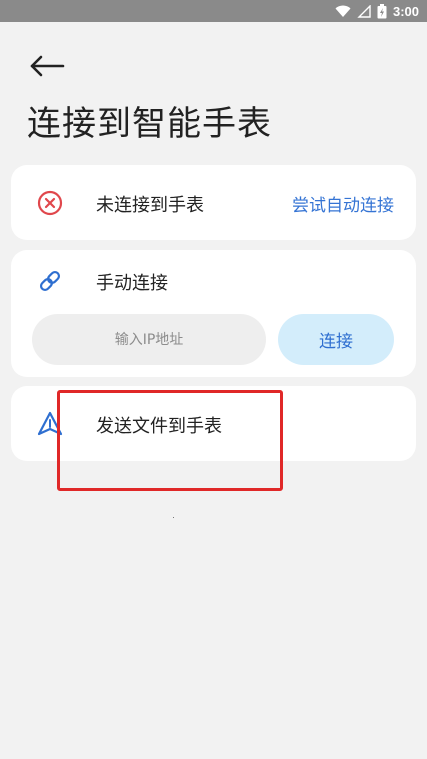 The image size is (427, 759). What do you see at coordinates (50, 281) in the screenshot?
I see `link-icon` at bounding box center [50, 281].